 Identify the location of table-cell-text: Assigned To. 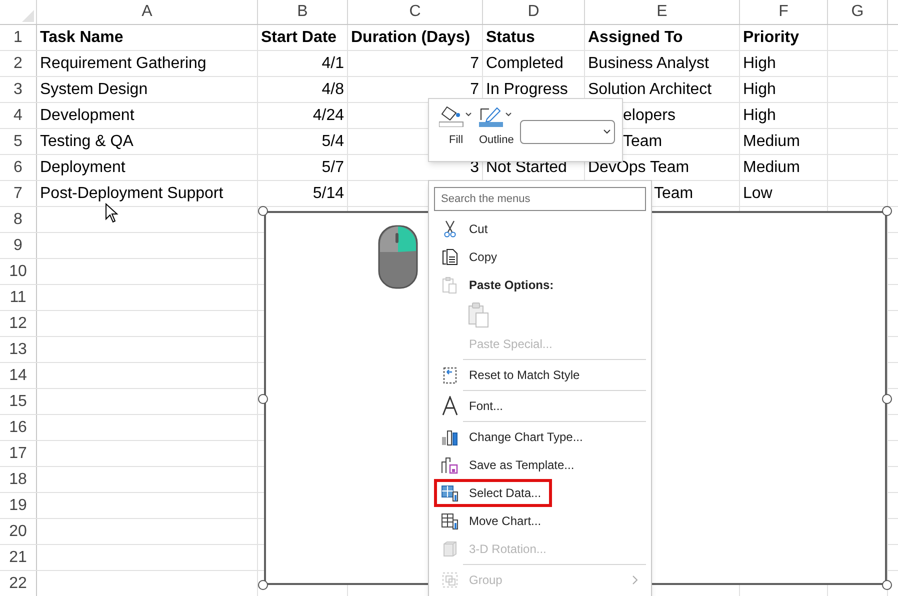
(635, 38).